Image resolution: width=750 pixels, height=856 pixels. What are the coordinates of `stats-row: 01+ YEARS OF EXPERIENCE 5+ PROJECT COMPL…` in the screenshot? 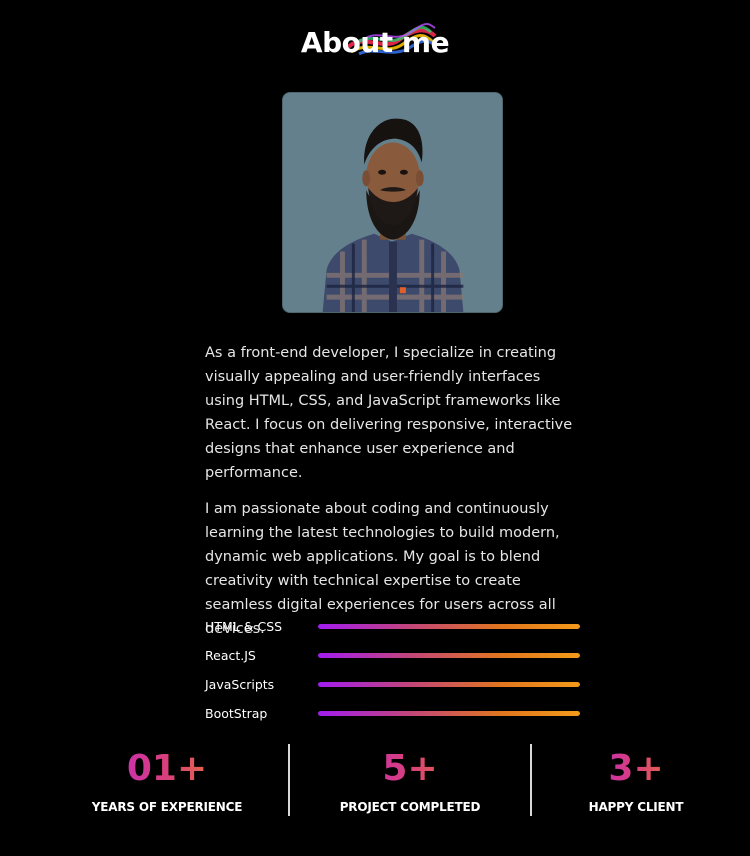 It's located at (375, 780).